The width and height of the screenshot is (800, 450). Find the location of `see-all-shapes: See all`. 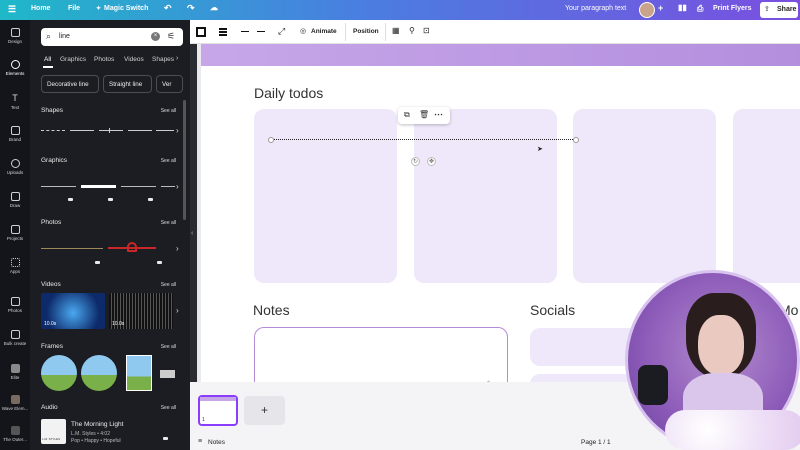

see-all-shapes: See all is located at coordinates (168, 111).